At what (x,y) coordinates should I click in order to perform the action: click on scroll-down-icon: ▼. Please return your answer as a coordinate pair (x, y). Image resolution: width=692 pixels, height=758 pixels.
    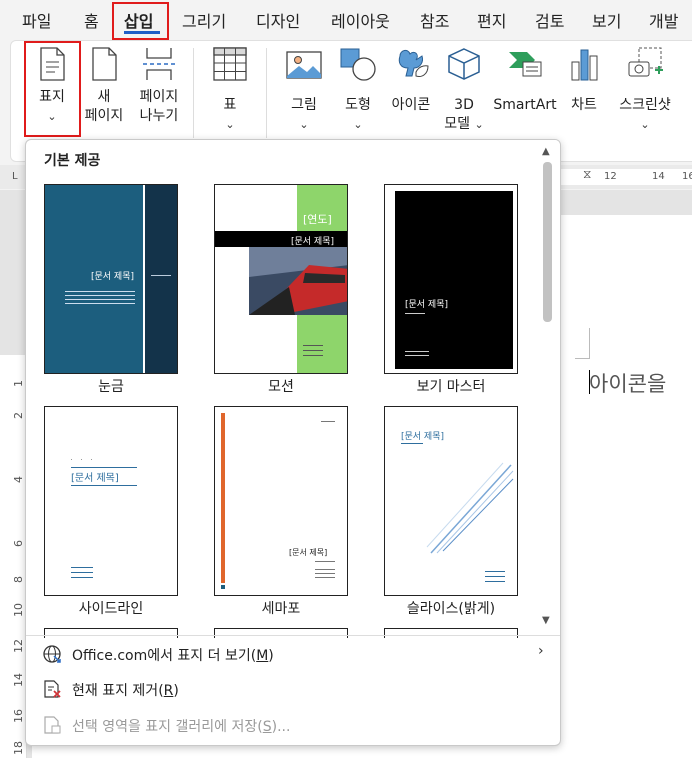
    Looking at the image, I should click on (546, 620).